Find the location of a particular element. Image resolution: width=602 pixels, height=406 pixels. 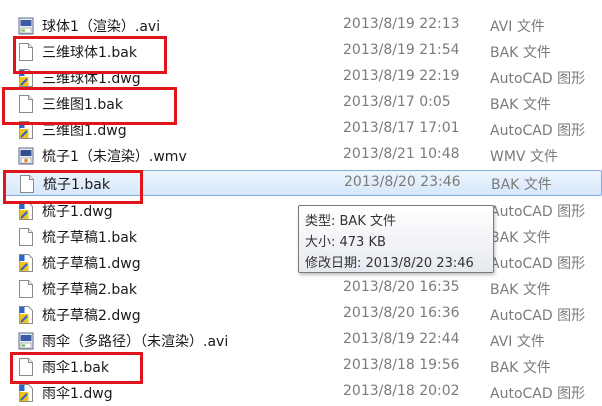

file-modified-date: 2013/8/19 22:19 is located at coordinates (401, 76).